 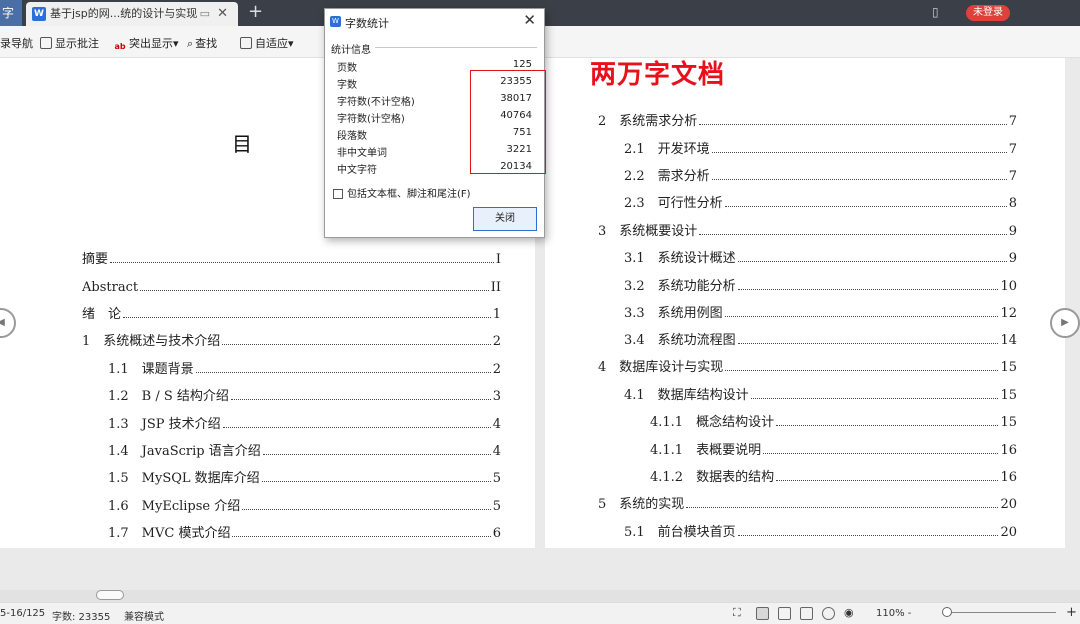 What do you see at coordinates (820, 339) in the screenshot?
I see `toc-entry: 3.4 系统功流程图 14` at bounding box center [820, 339].